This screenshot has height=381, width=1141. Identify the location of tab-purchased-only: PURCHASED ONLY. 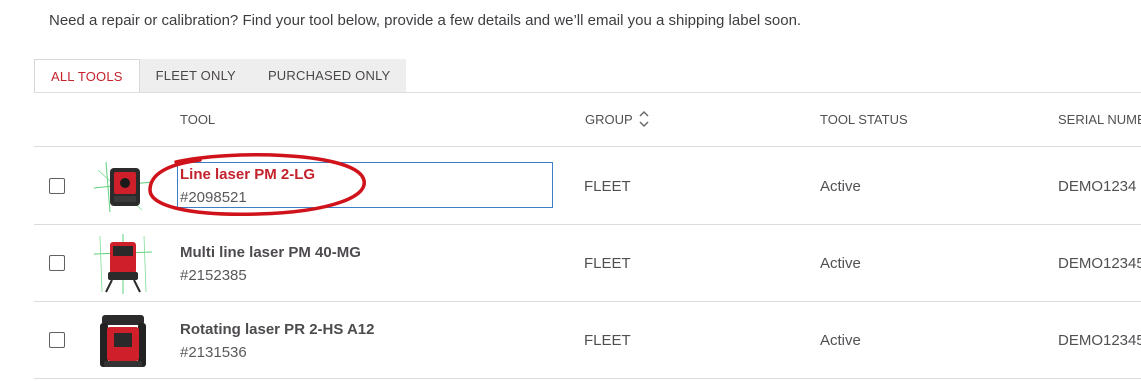
(329, 75).